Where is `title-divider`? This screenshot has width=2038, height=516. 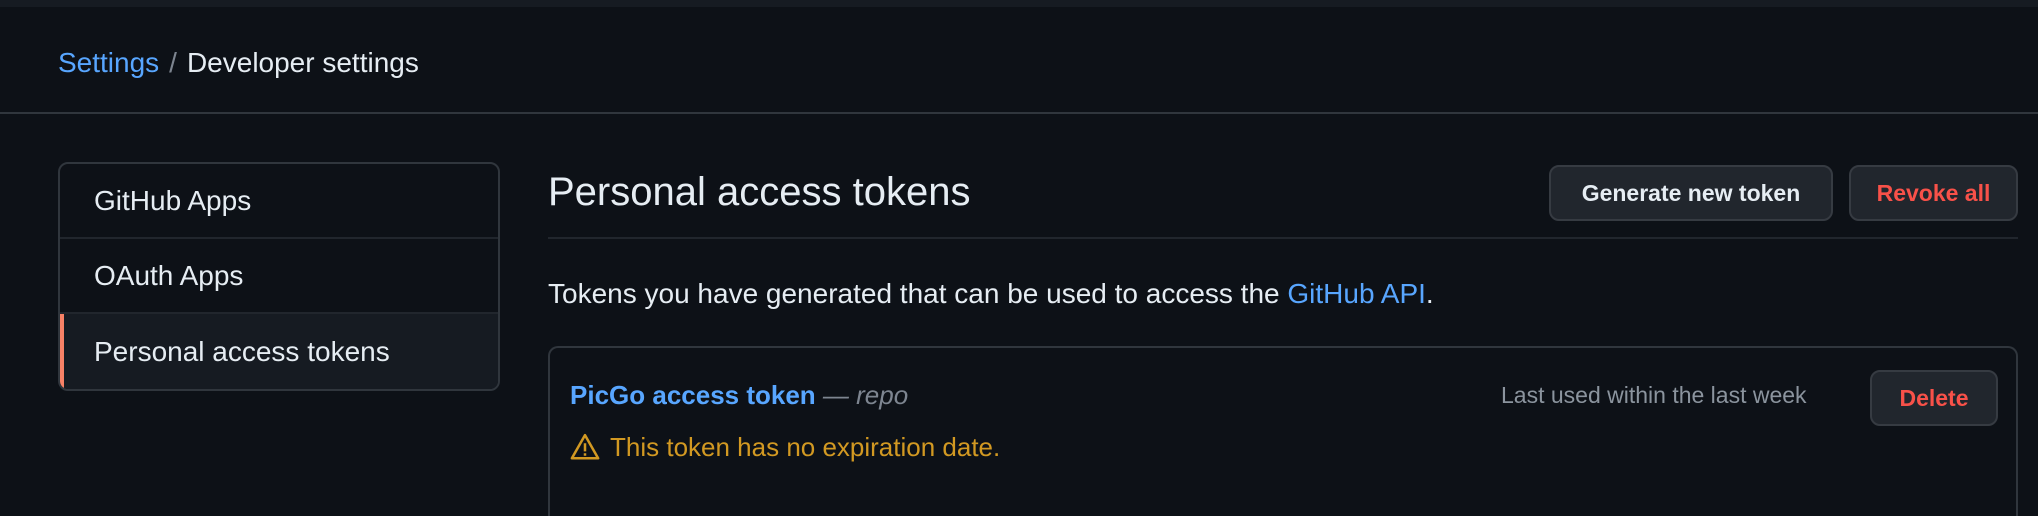 title-divider is located at coordinates (1283, 238).